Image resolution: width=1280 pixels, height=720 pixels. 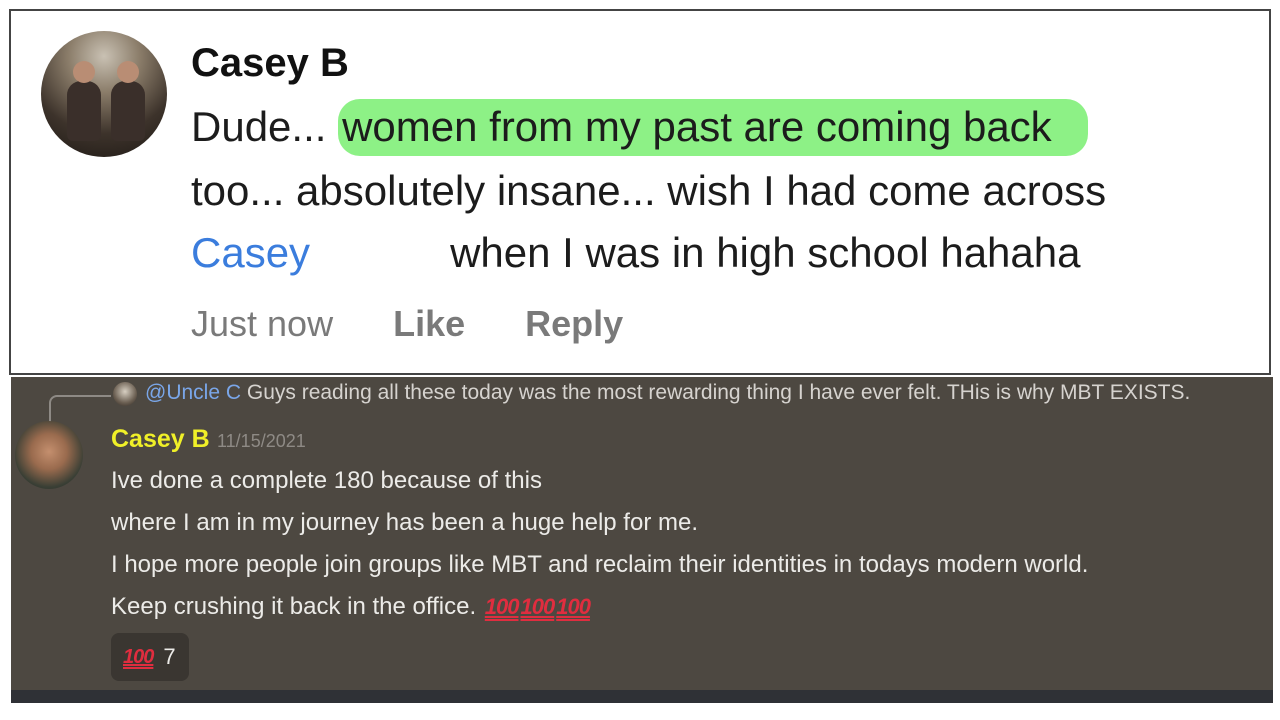 I want to click on bottom-bar, so click(x=642, y=696).